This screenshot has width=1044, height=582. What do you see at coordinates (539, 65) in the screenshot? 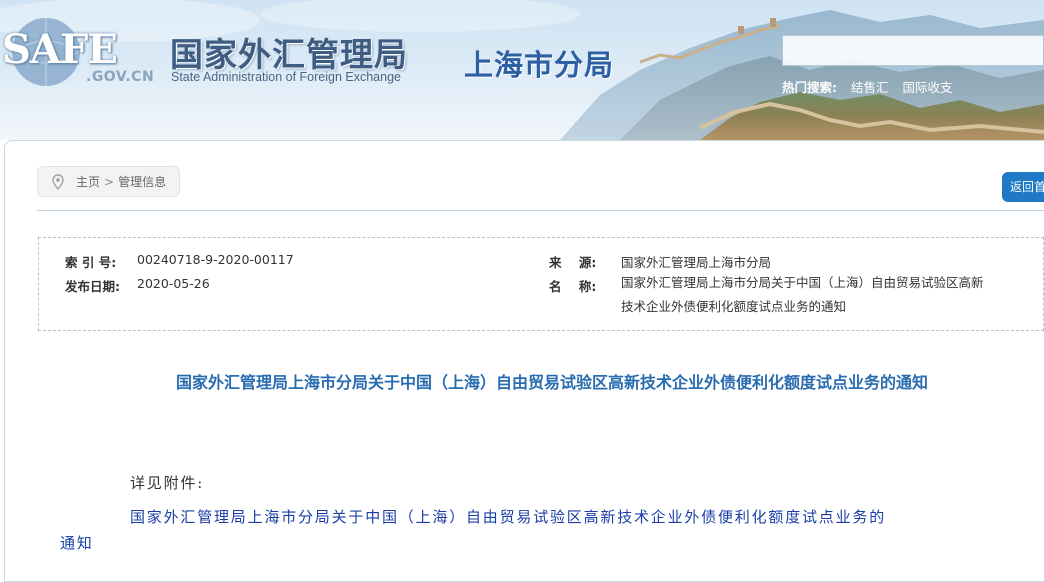
I see `branch-name: 上海市分局` at bounding box center [539, 65].